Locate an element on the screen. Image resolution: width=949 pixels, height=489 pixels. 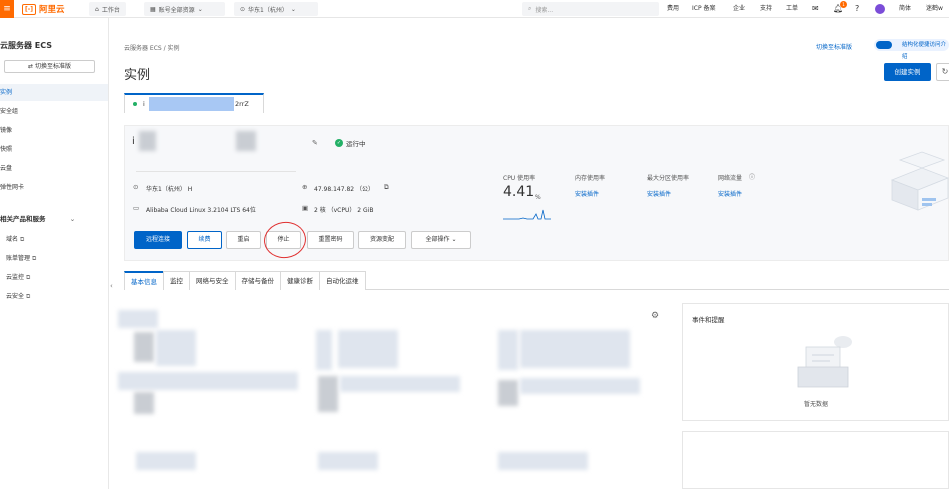
feature-toggle: 结构化便捷访问介绍 is located at coordinates (911, 49).